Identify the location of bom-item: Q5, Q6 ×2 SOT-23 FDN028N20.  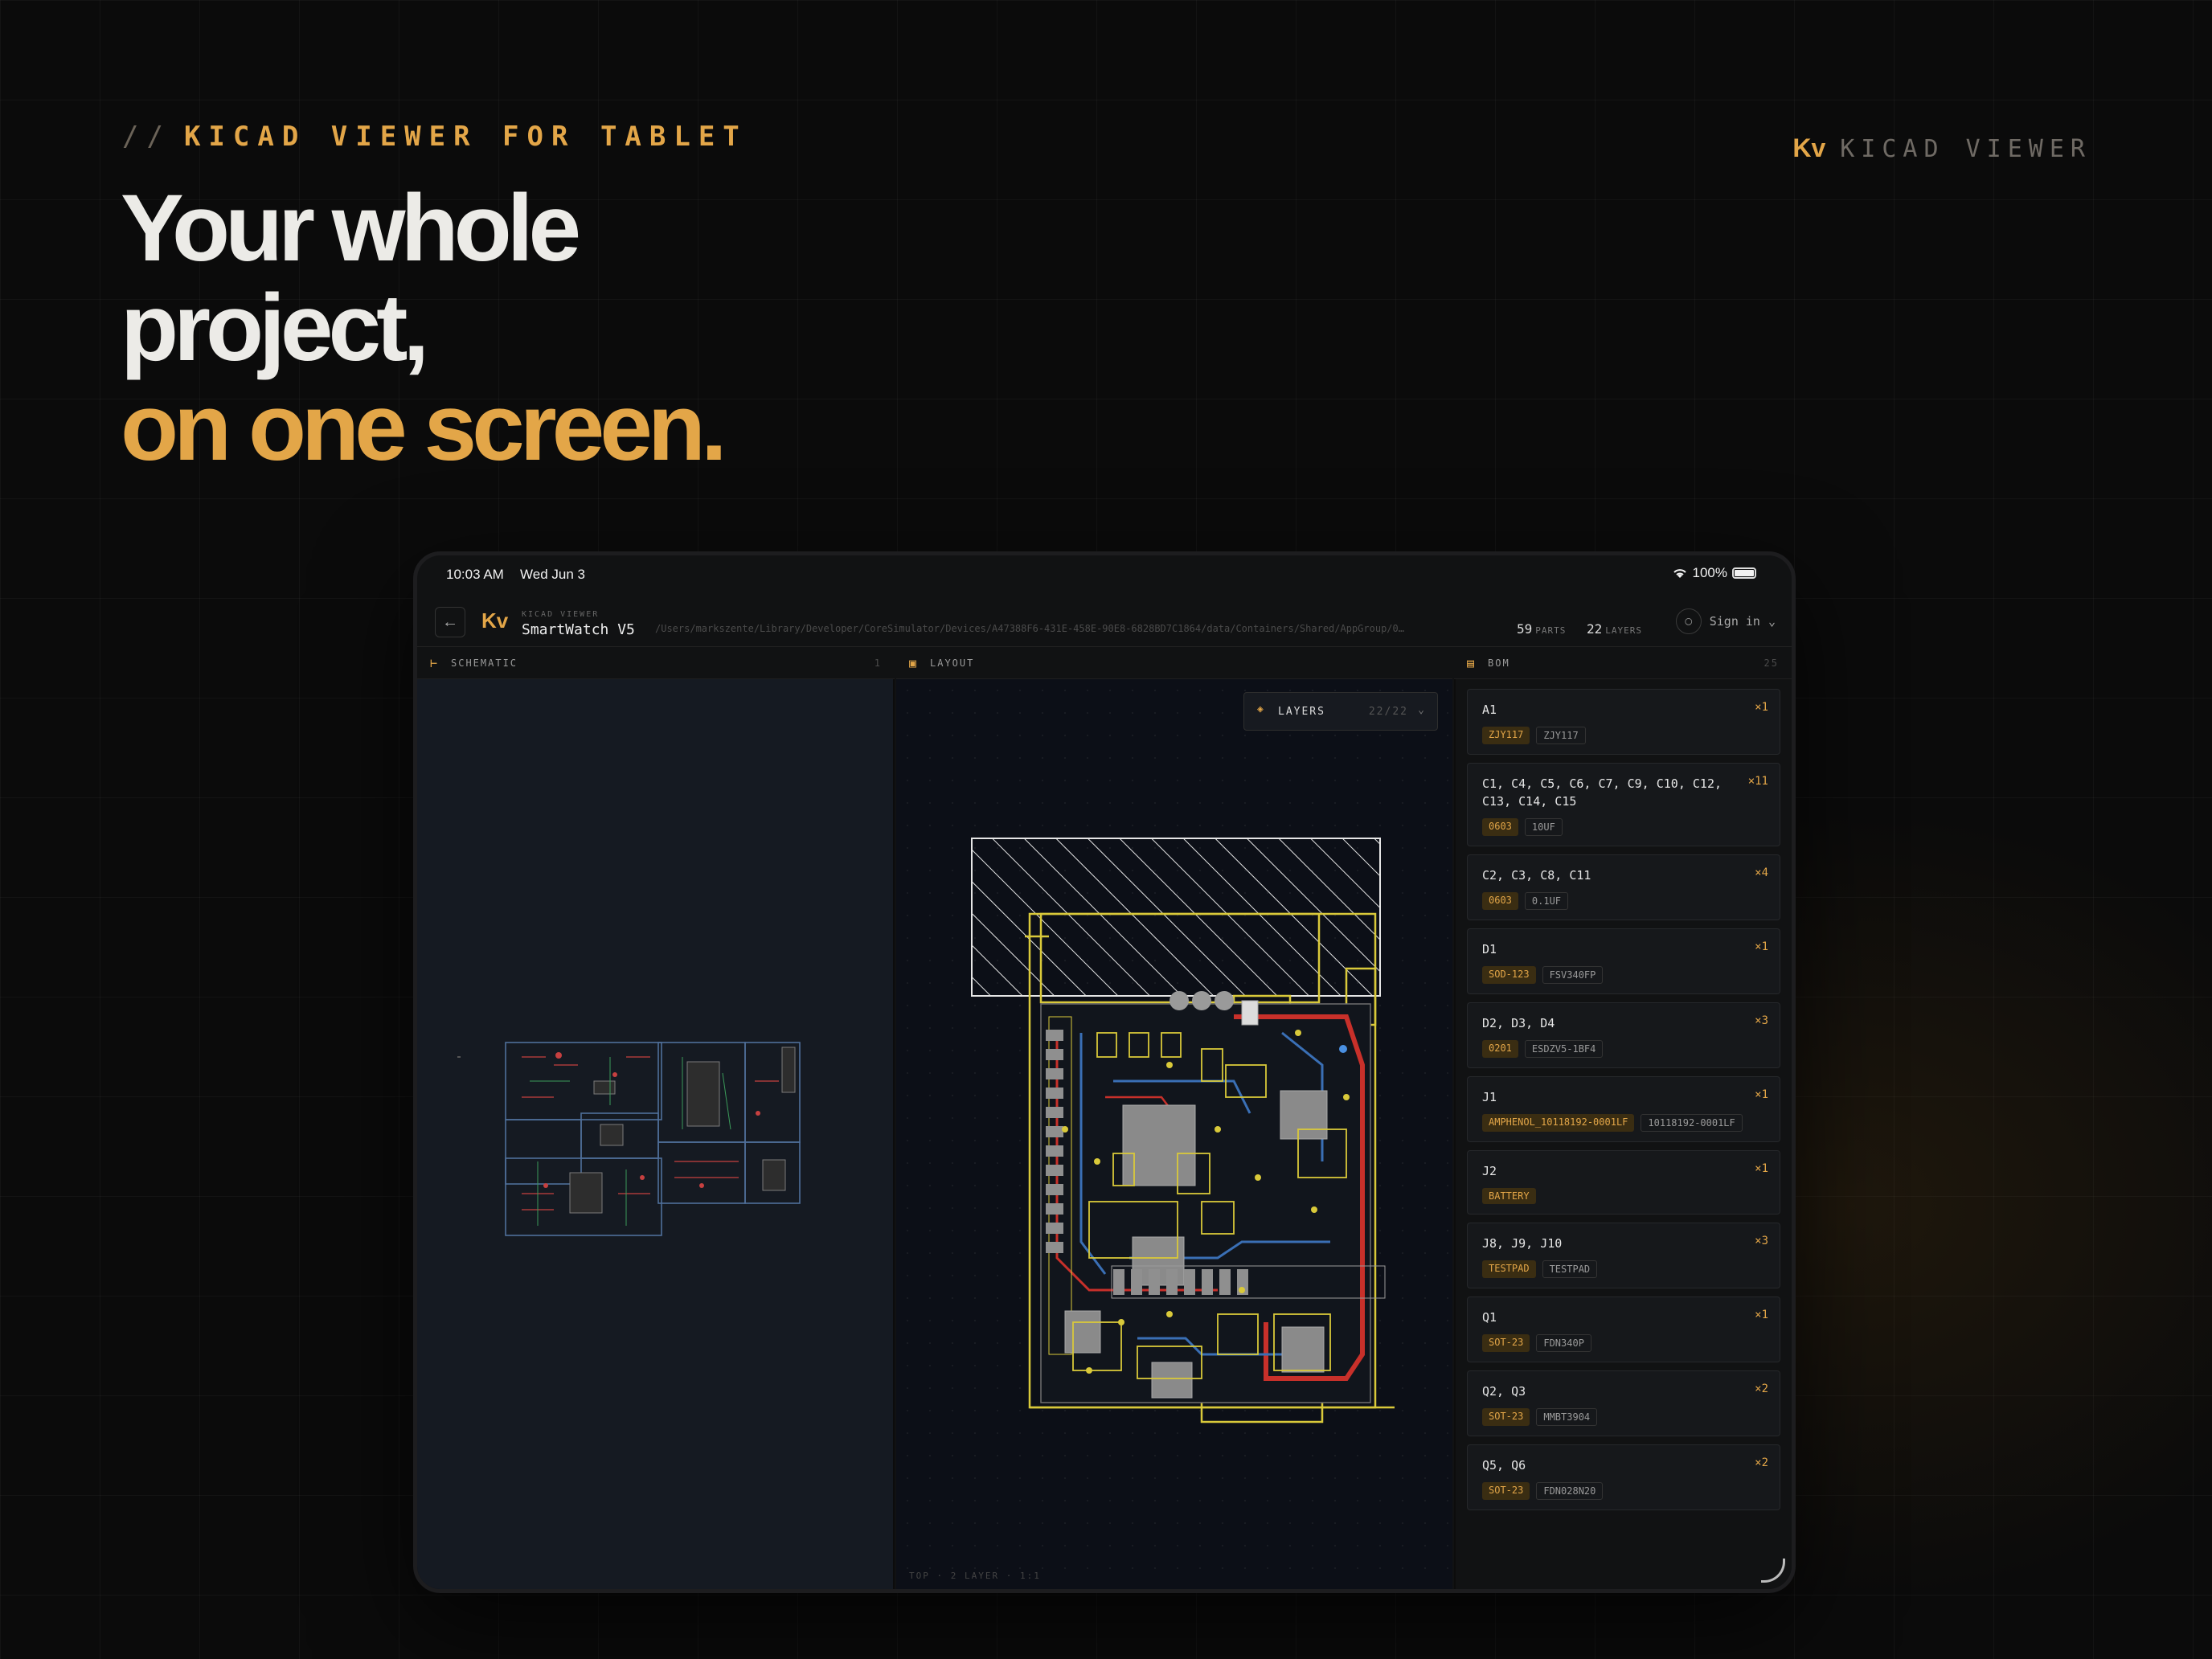
(1623, 1477).